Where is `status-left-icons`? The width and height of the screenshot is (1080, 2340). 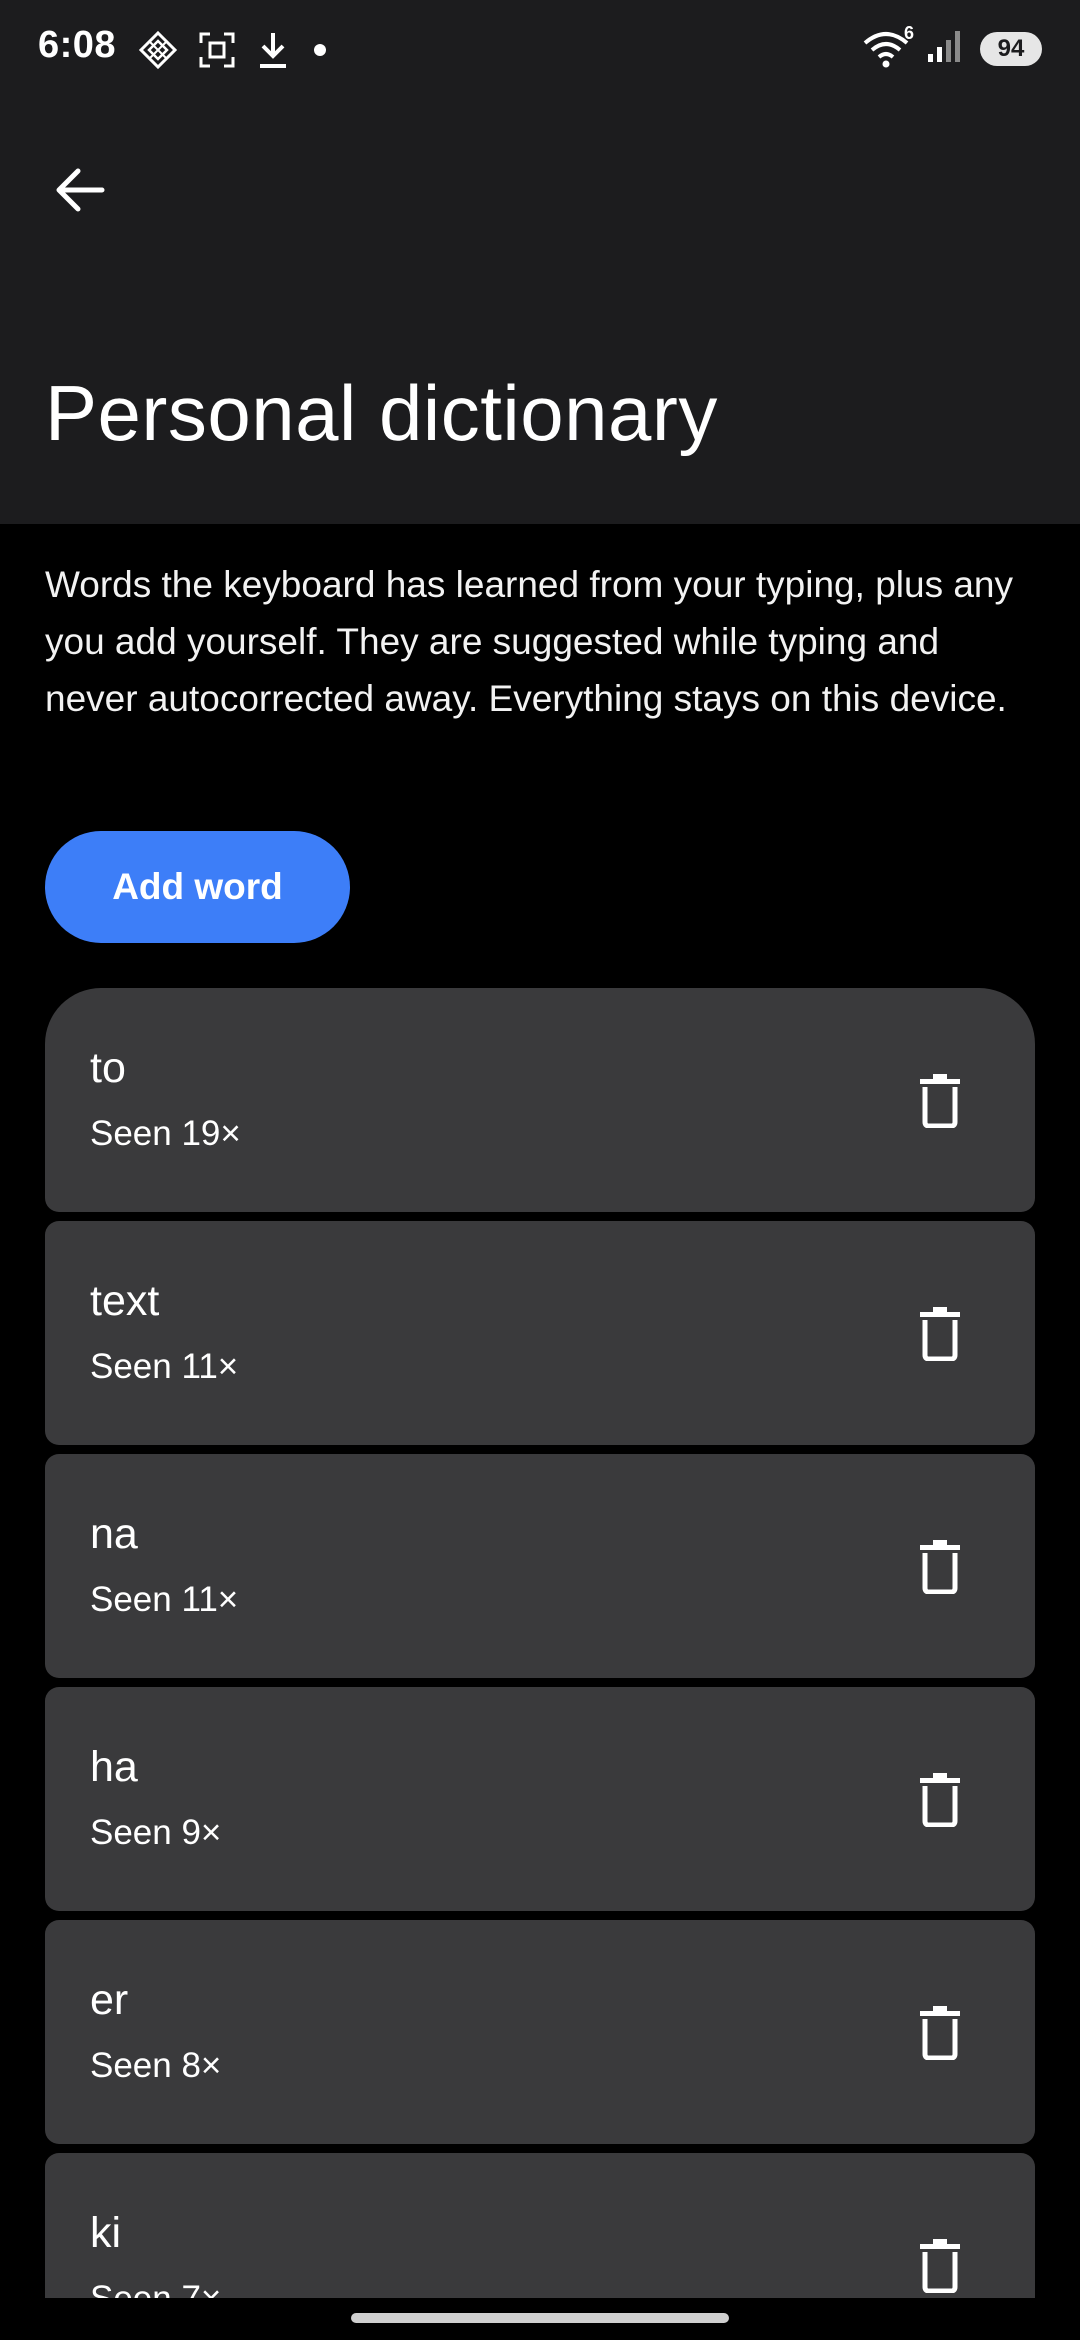
status-left-icons is located at coordinates (234, 50).